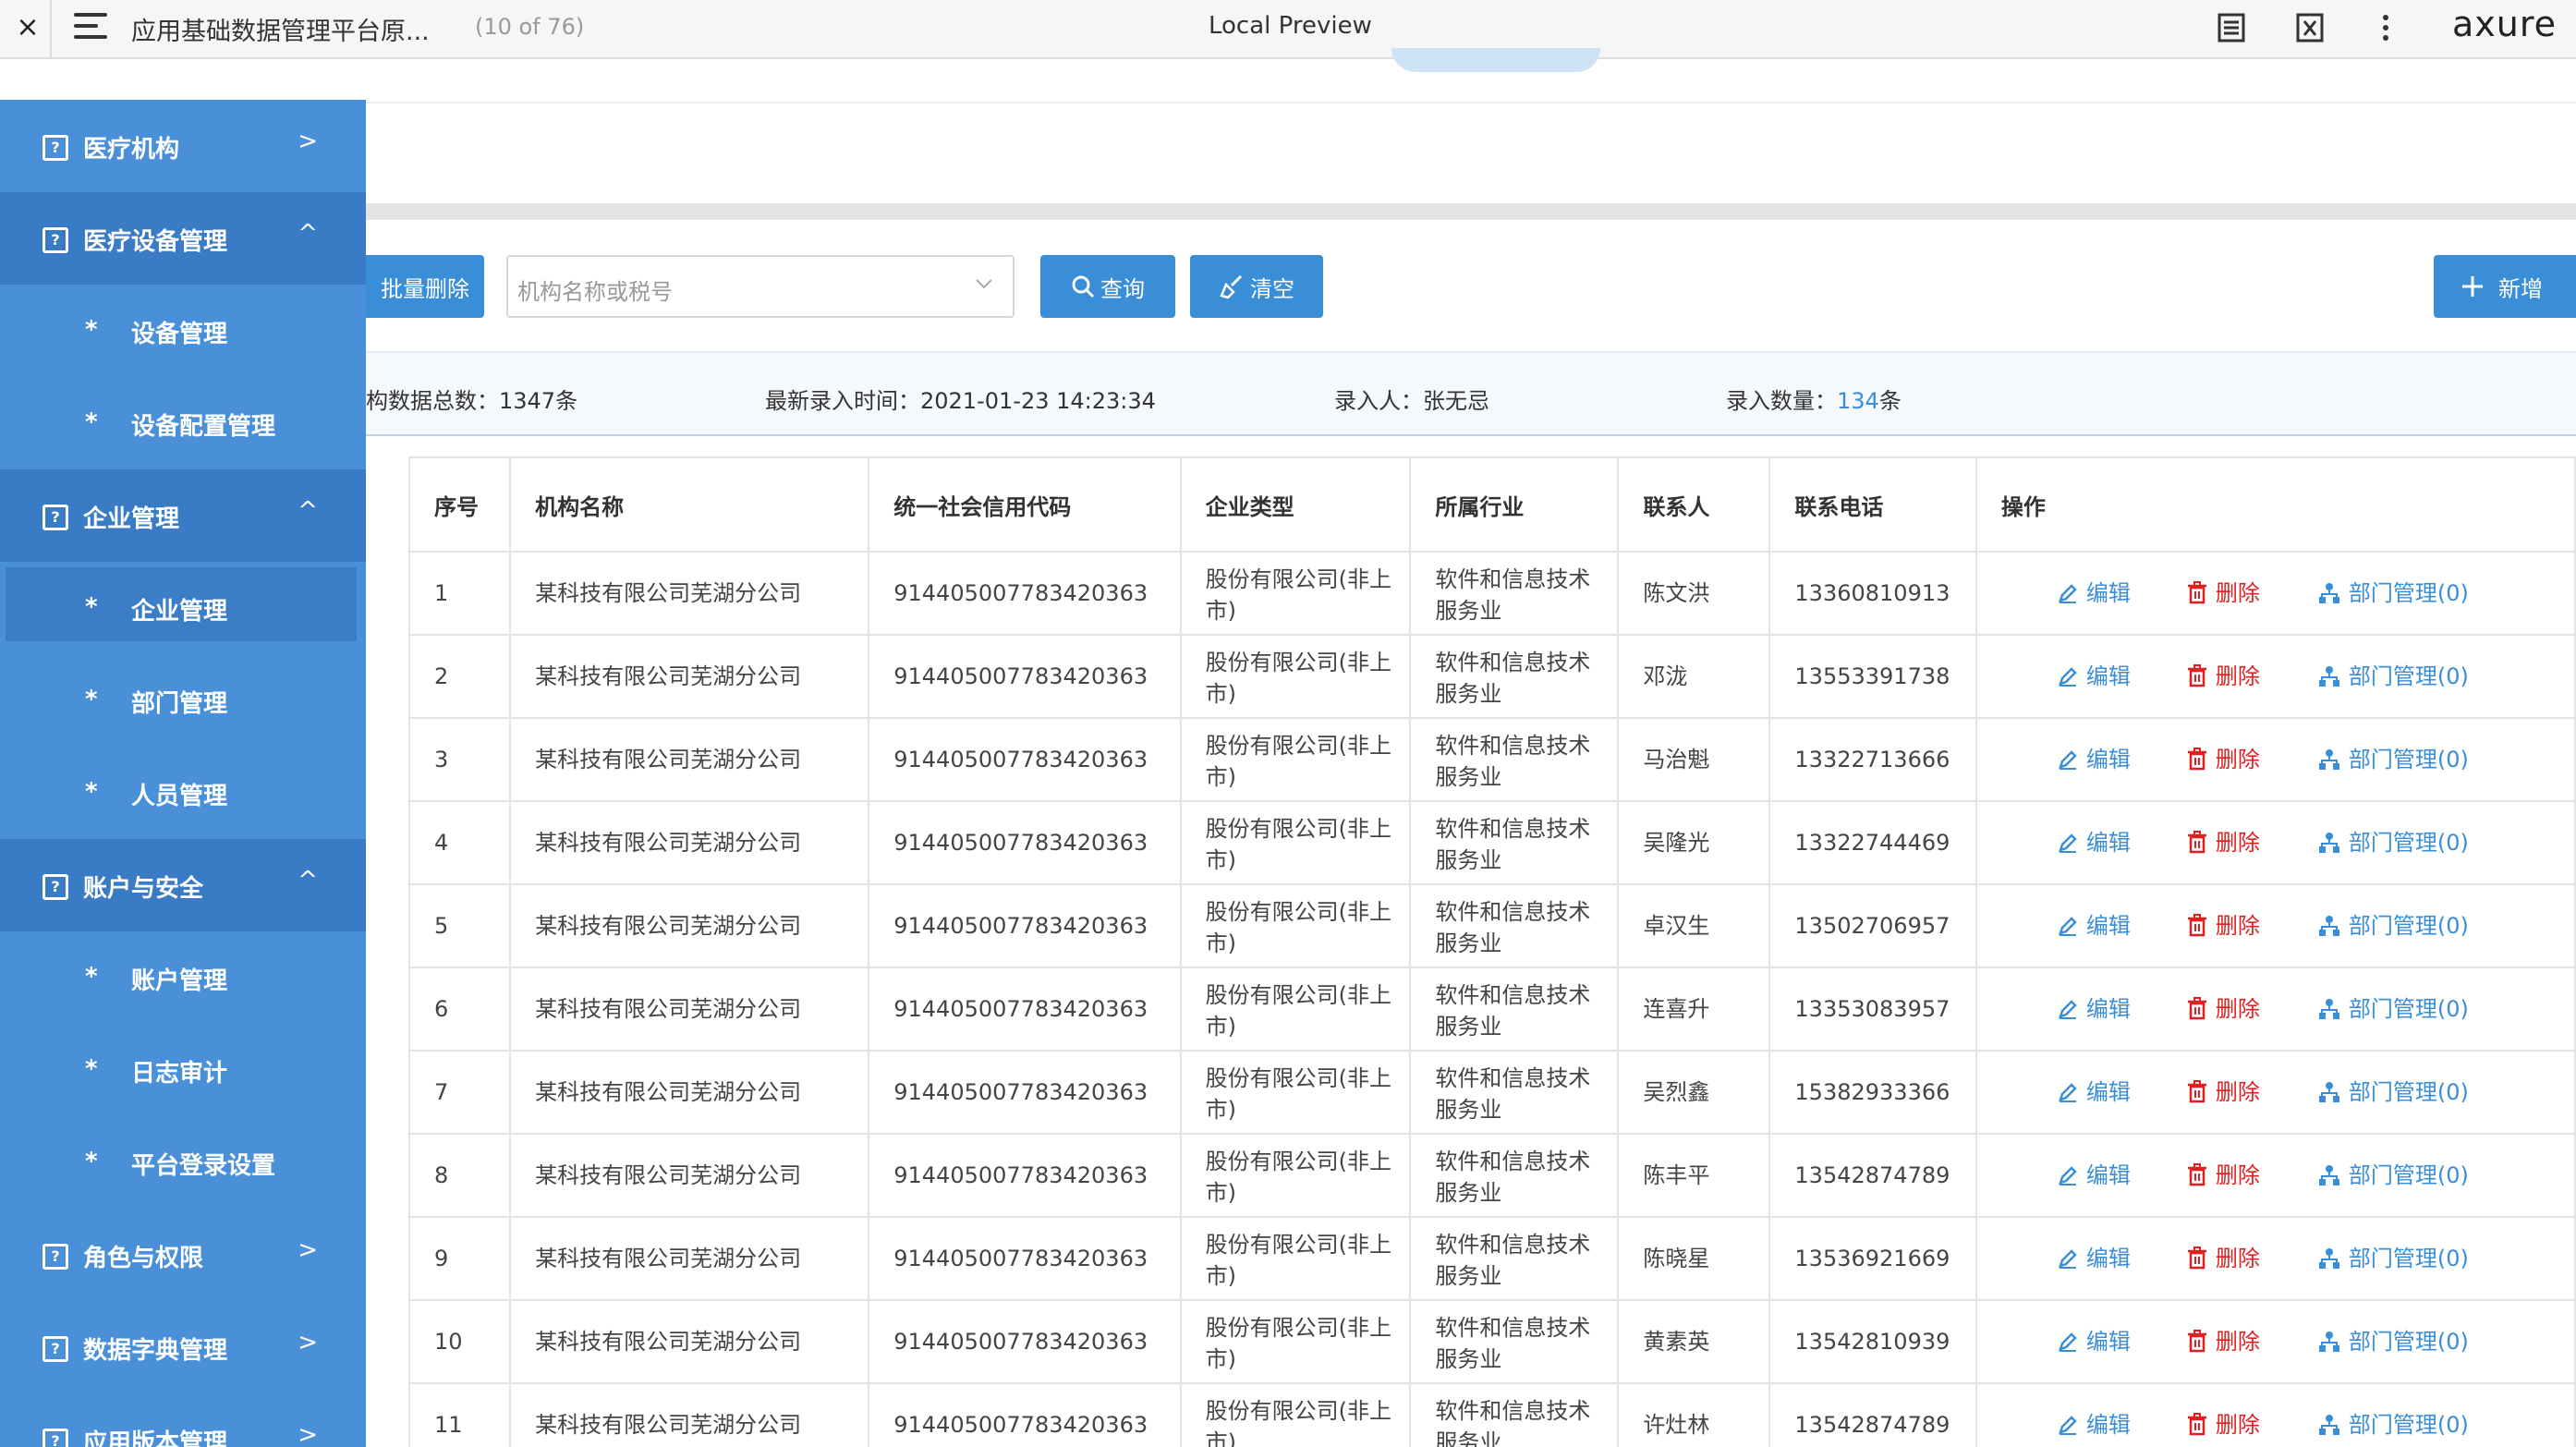 This screenshot has height=1447, width=2576. I want to click on variables-icon, so click(2309, 27).